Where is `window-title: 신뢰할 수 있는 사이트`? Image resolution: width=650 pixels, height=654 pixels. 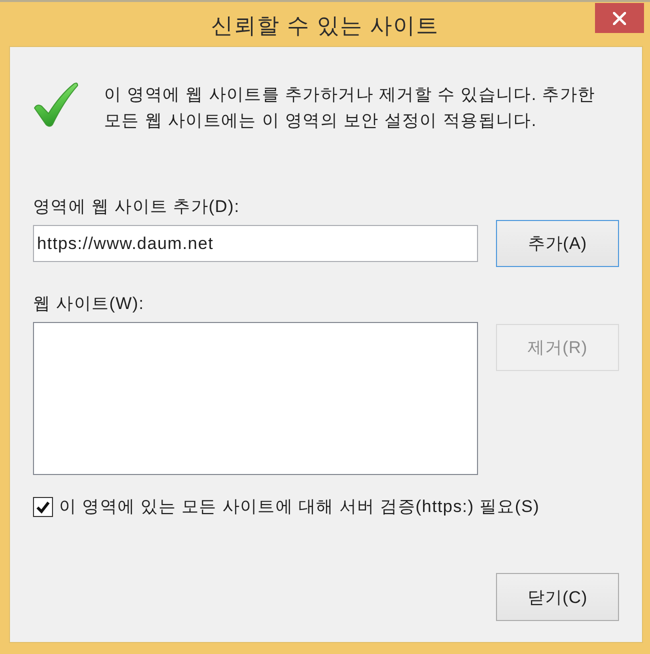
window-title: 신뢰할 수 있는 사이트 is located at coordinates (325, 26).